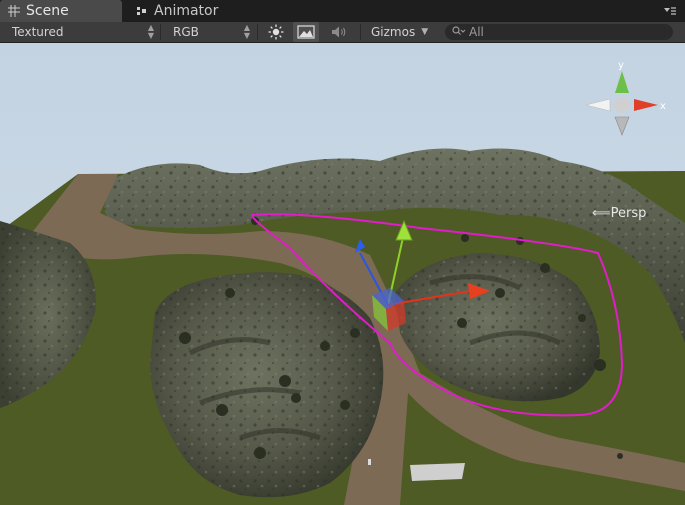 The width and height of the screenshot is (685, 505). I want to click on animator-icon, so click(141, 11).